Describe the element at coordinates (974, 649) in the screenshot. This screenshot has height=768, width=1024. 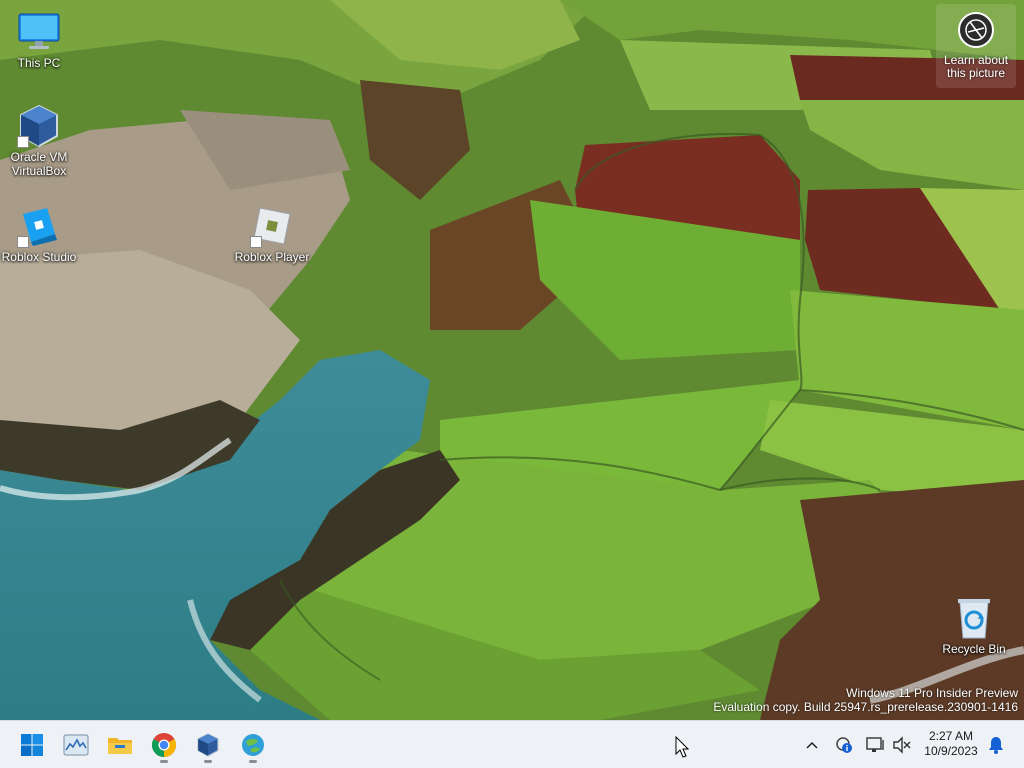
I see `desktop-icon-label: Recycle Bin` at that location.